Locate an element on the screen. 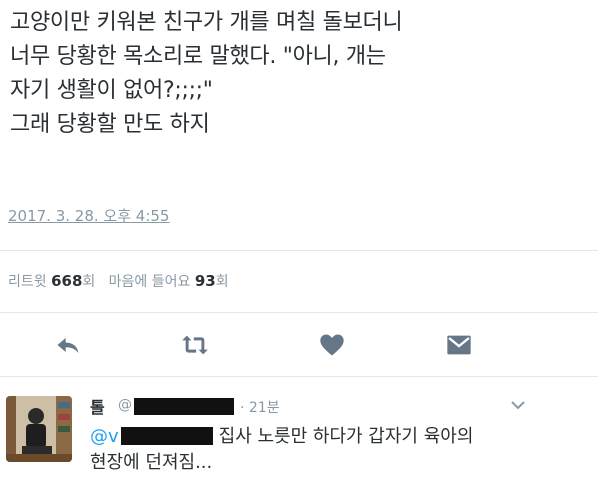 This screenshot has width=598, height=482. likes-count: 93 is located at coordinates (205, 281).